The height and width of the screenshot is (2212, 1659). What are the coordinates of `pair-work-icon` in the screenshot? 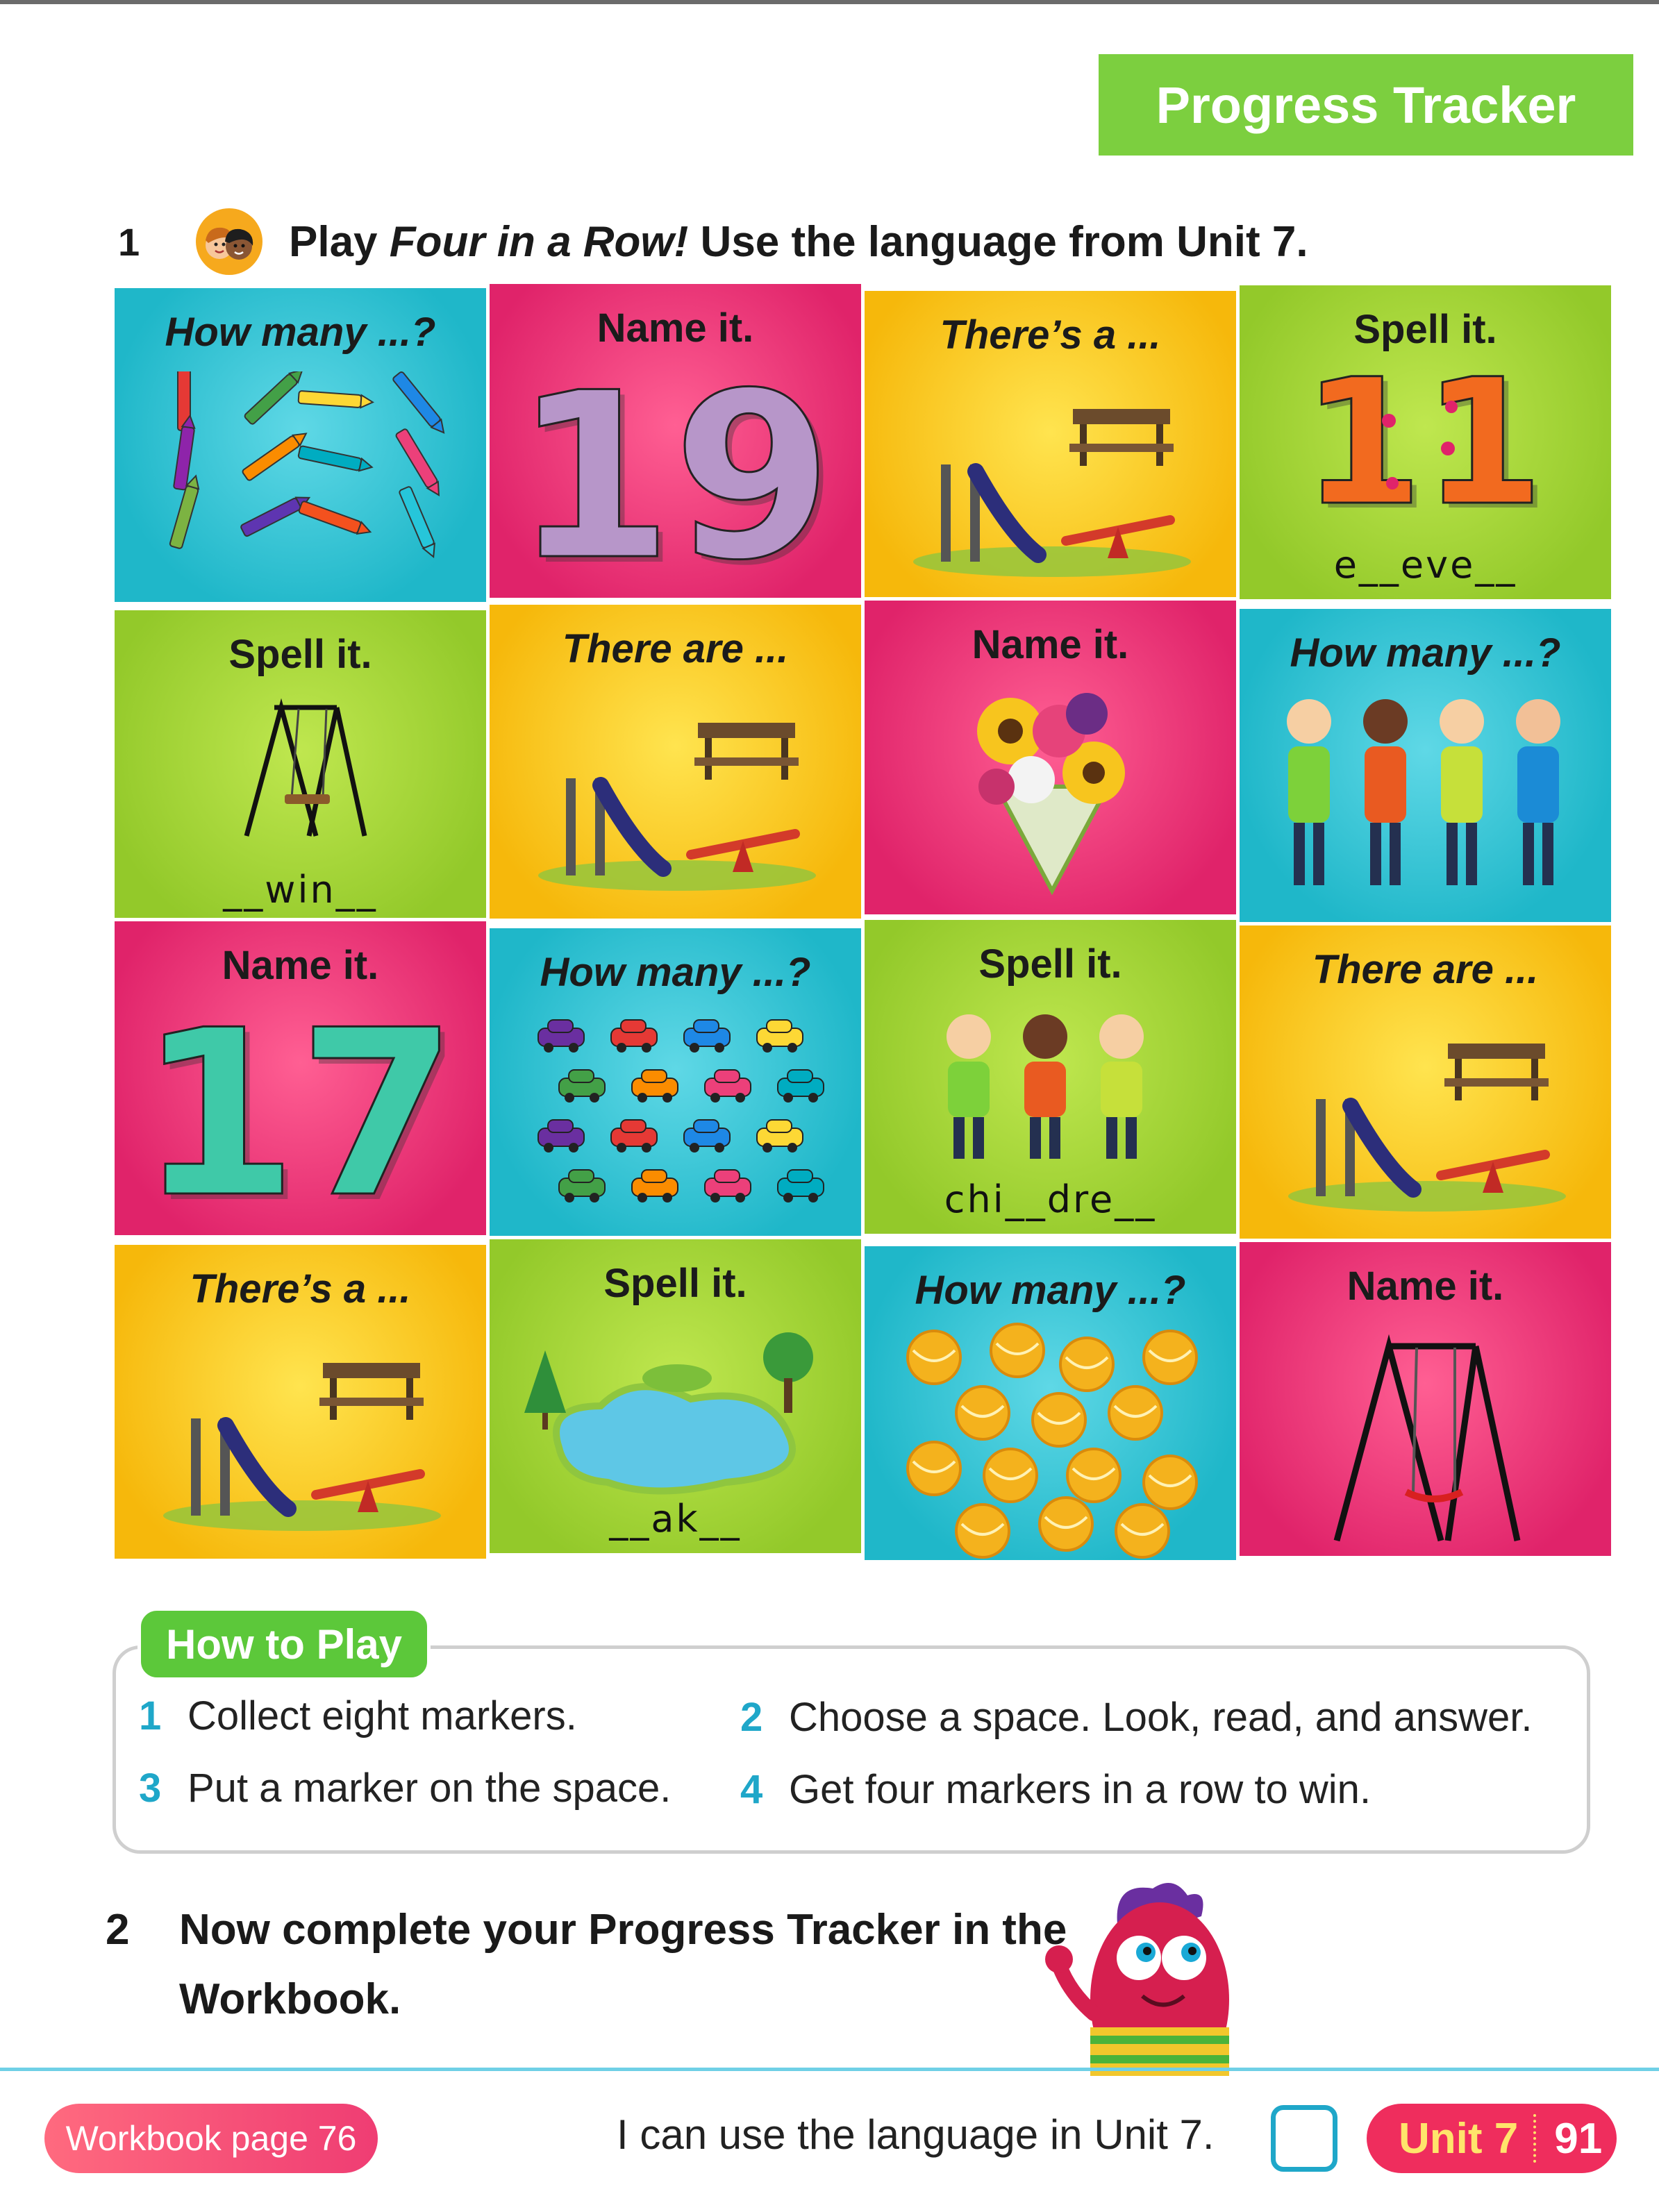 It's located at (229, 242).